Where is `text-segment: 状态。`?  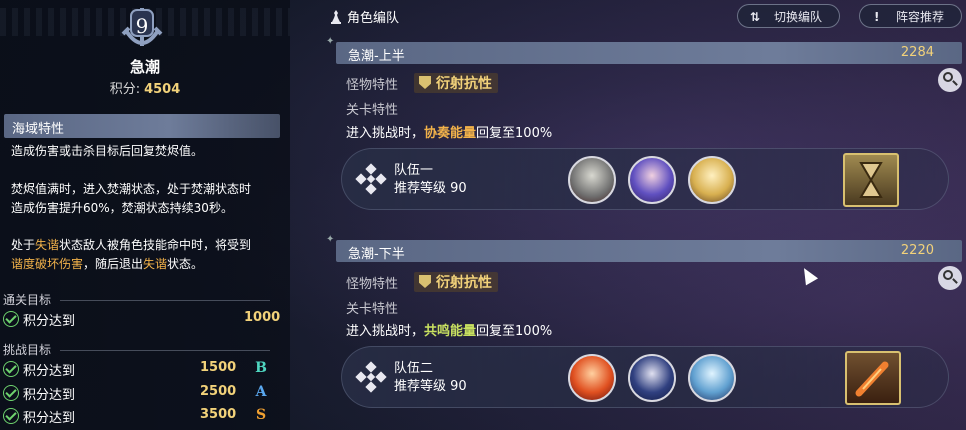 text-segment: 状态。 is located at coordinates (185, 264).